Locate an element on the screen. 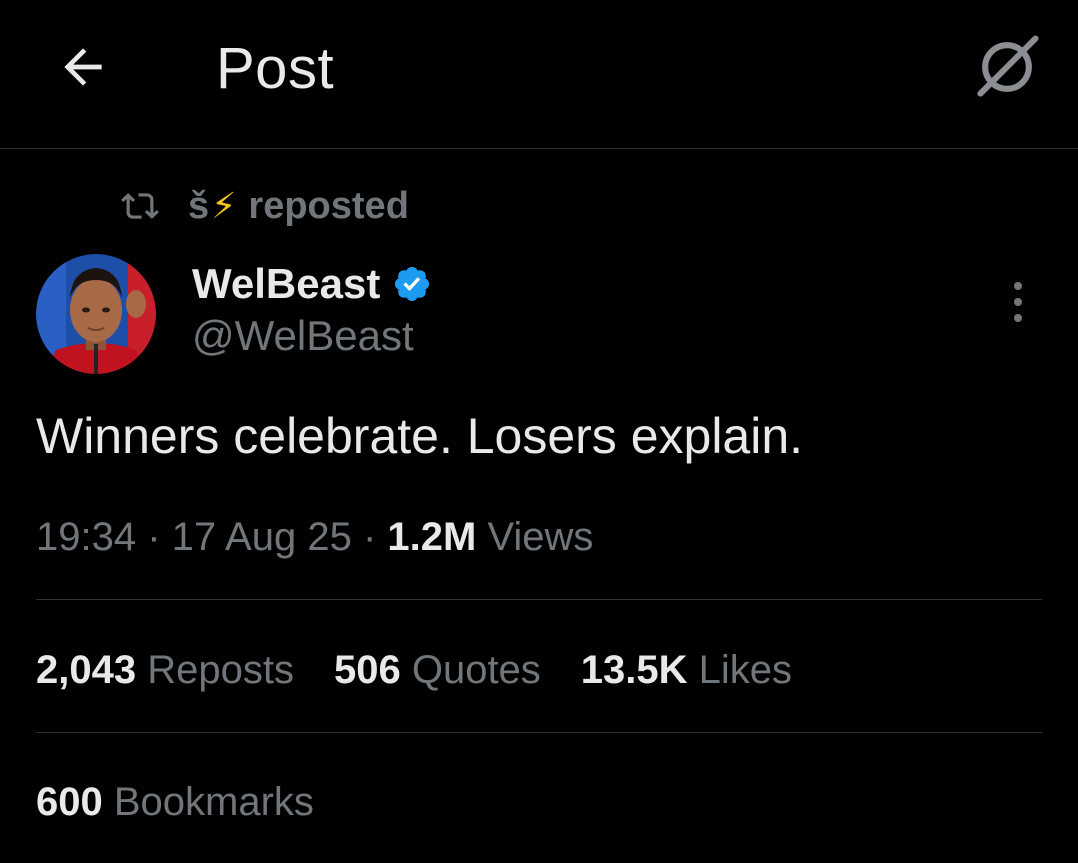 Image resolution: width=1078 pixels, height=863 pixels. views-label: Views is located at coordinates (535, 537).